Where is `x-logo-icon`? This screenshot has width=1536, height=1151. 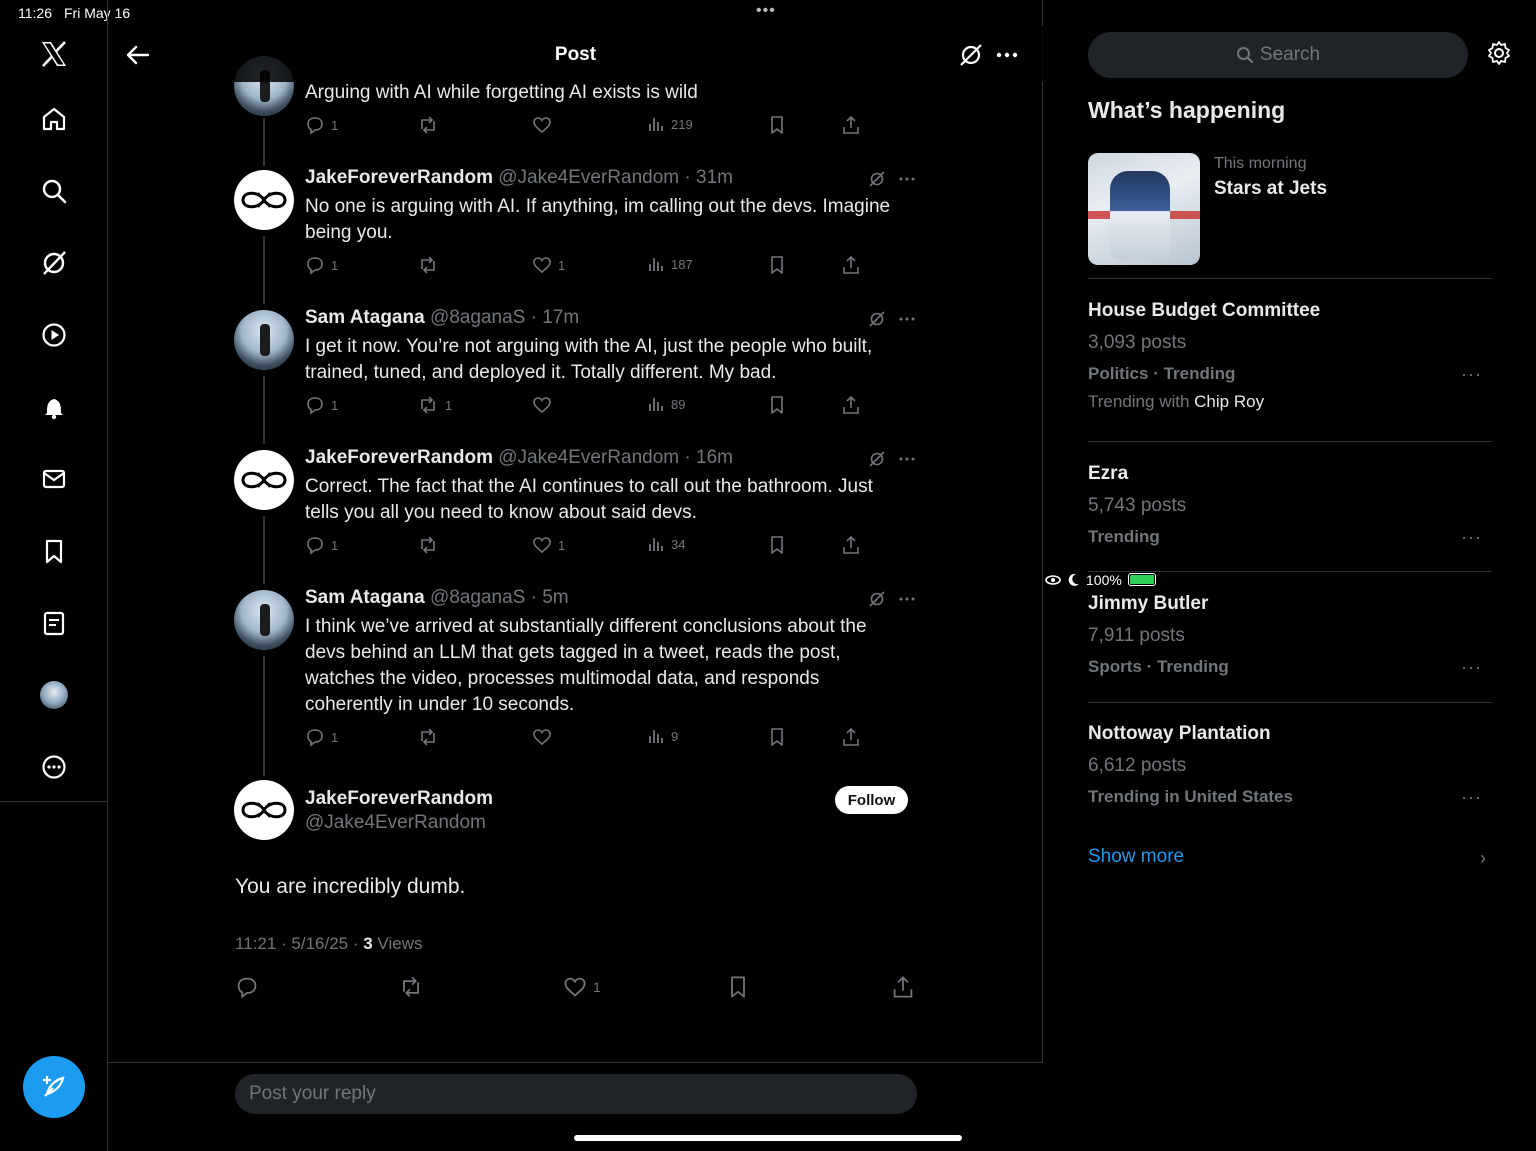 x-logo-icon is located at coordinates (54, 54).